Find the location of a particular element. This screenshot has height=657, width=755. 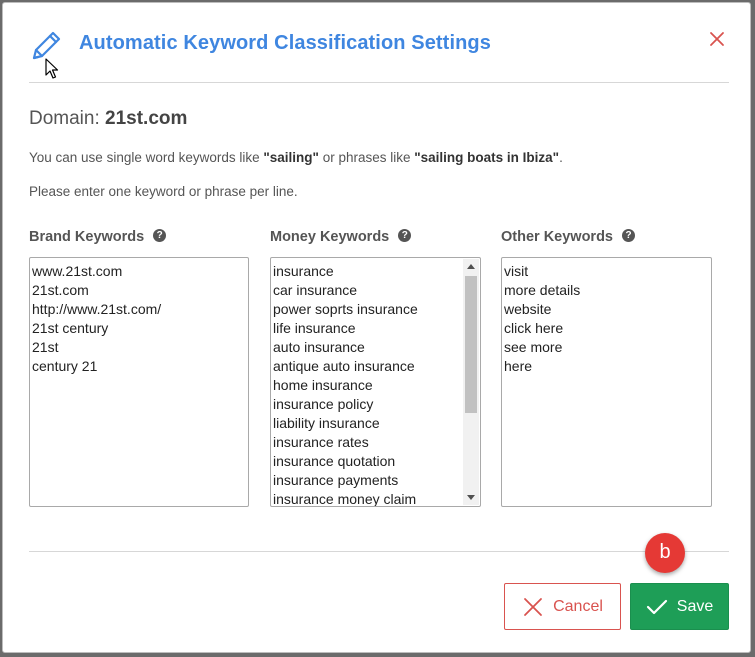

keyword-line: insurance policy is located at coordinates (323, 404).